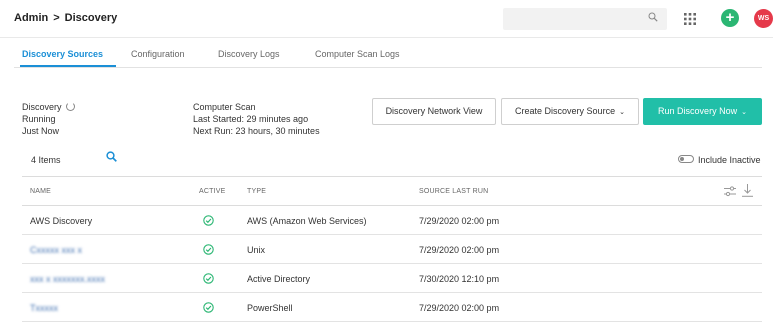 The width and height of the screenshot is (773, 331). I want to click on include-inactive-toggle, so click(686, 159).